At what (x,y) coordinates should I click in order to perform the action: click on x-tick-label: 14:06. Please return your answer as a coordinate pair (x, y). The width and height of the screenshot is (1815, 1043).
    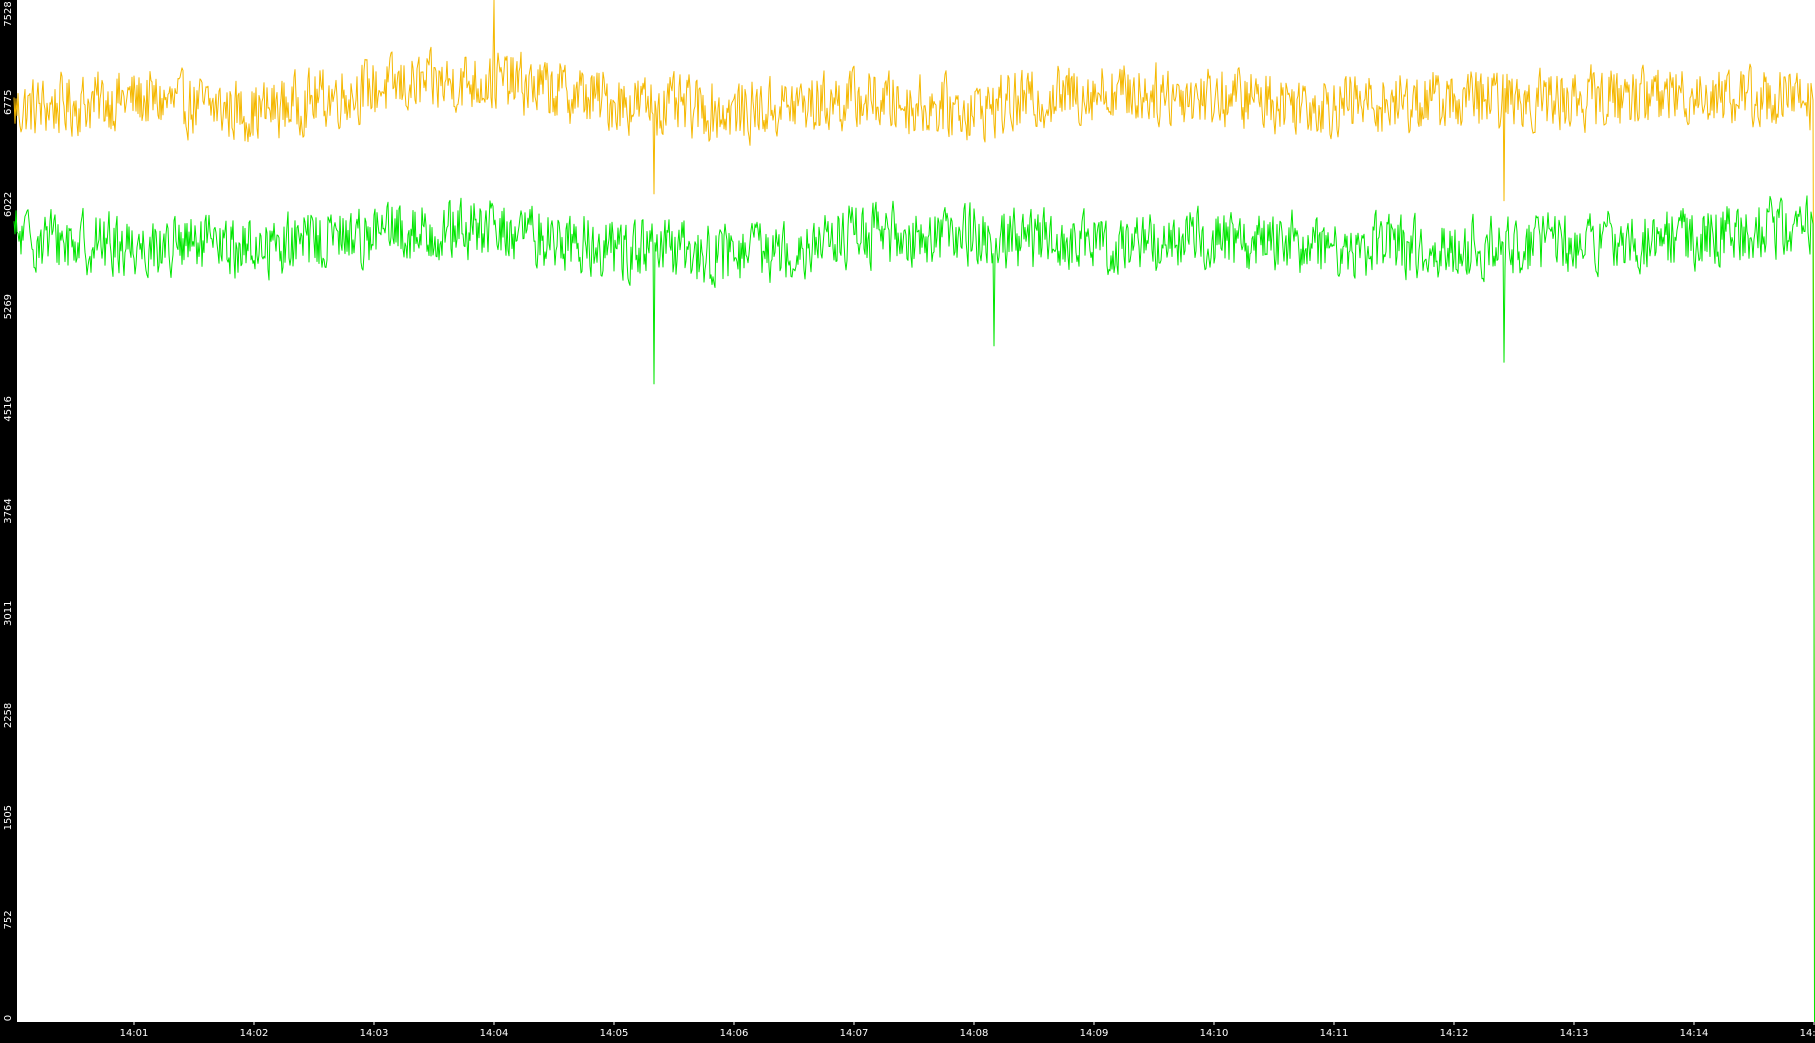
    Looking at the image, I should click on (734, 1033).